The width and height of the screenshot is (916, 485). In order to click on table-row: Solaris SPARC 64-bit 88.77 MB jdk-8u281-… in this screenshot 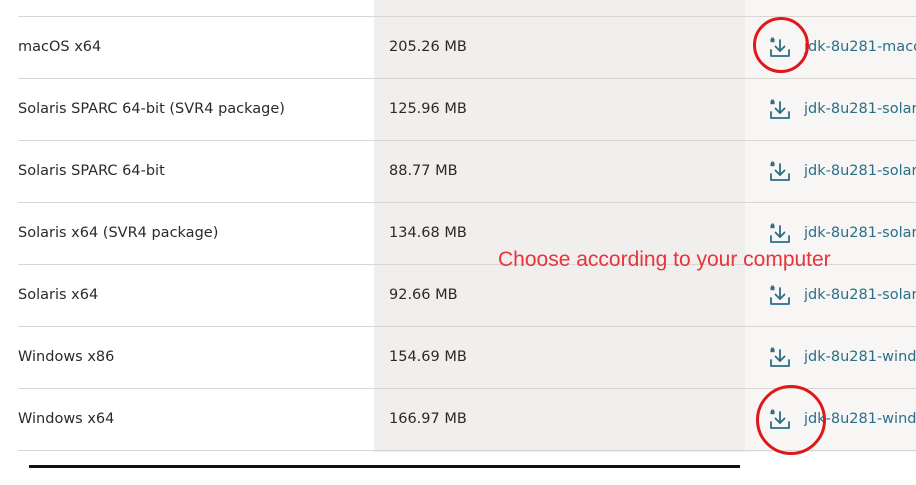, I will do `click(467, 172)`.